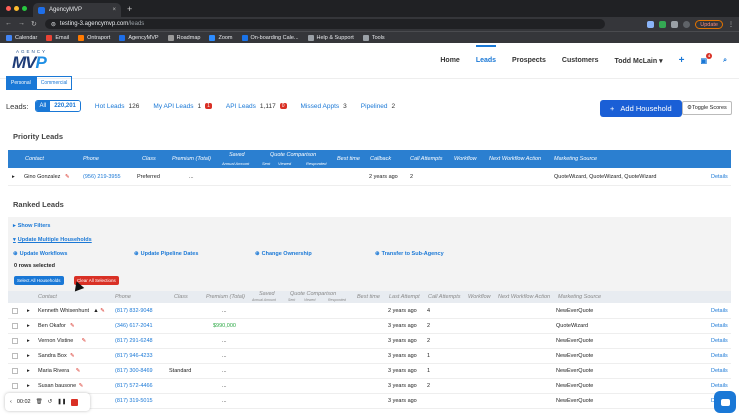 Image resolution: width=739 pixels, height=415 pixels. I want to click on add-icon: +, so click(682, 60).